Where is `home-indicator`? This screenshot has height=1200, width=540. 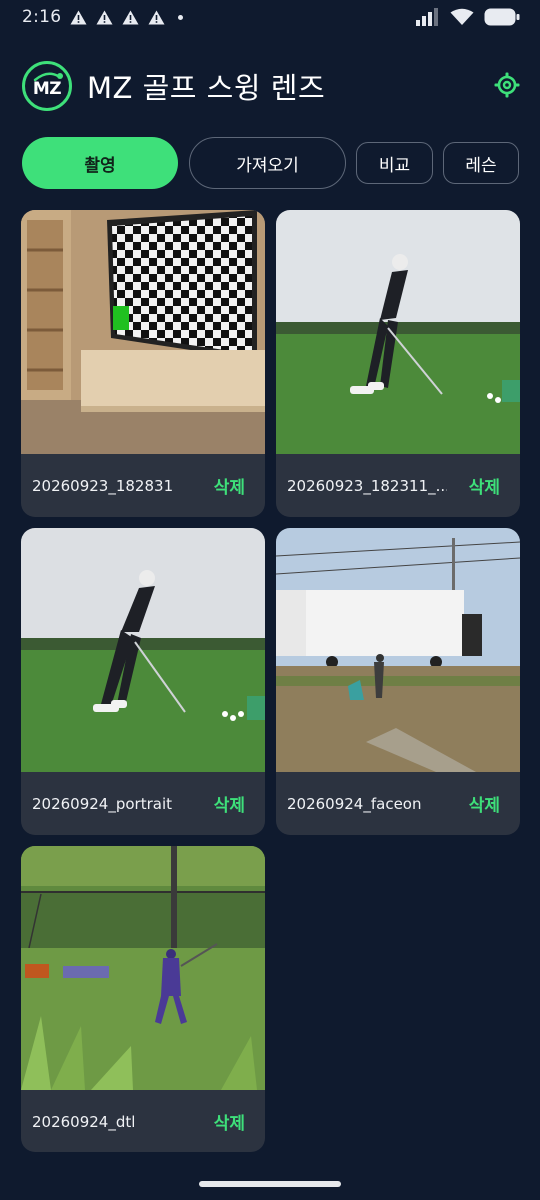 home-indicator is located at coordinates (270, 1184).